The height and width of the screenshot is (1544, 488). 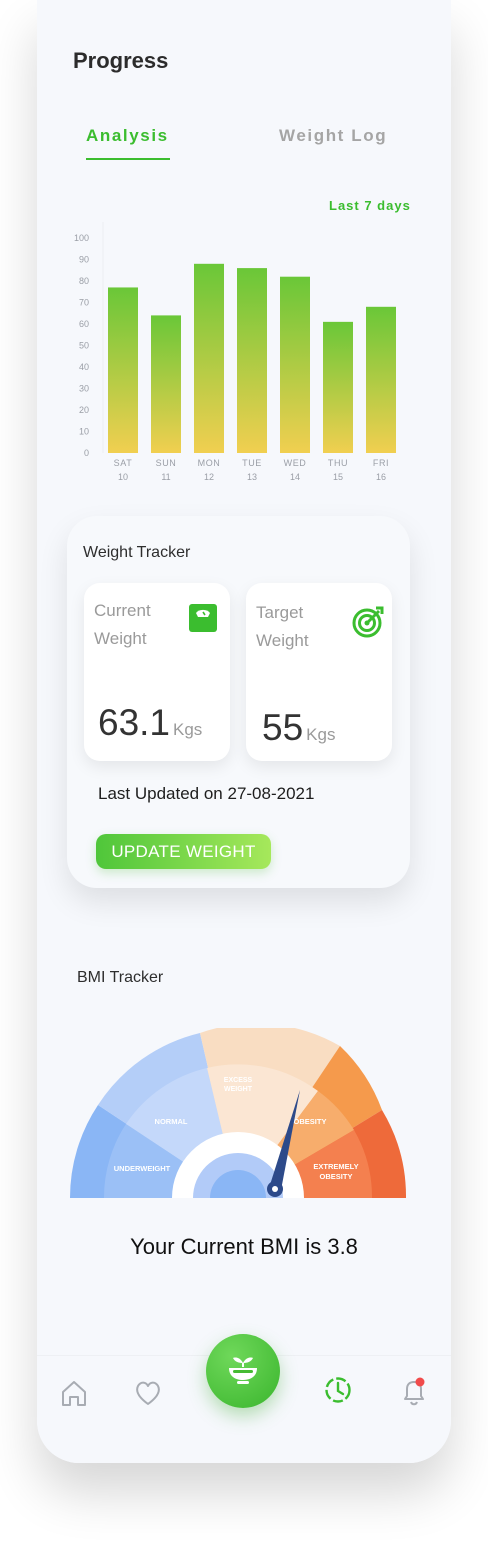 What do you see at coordinates (295, 463) in the screenshot?
I see `x-tick-day: WED` at bounding box center [295, 463].